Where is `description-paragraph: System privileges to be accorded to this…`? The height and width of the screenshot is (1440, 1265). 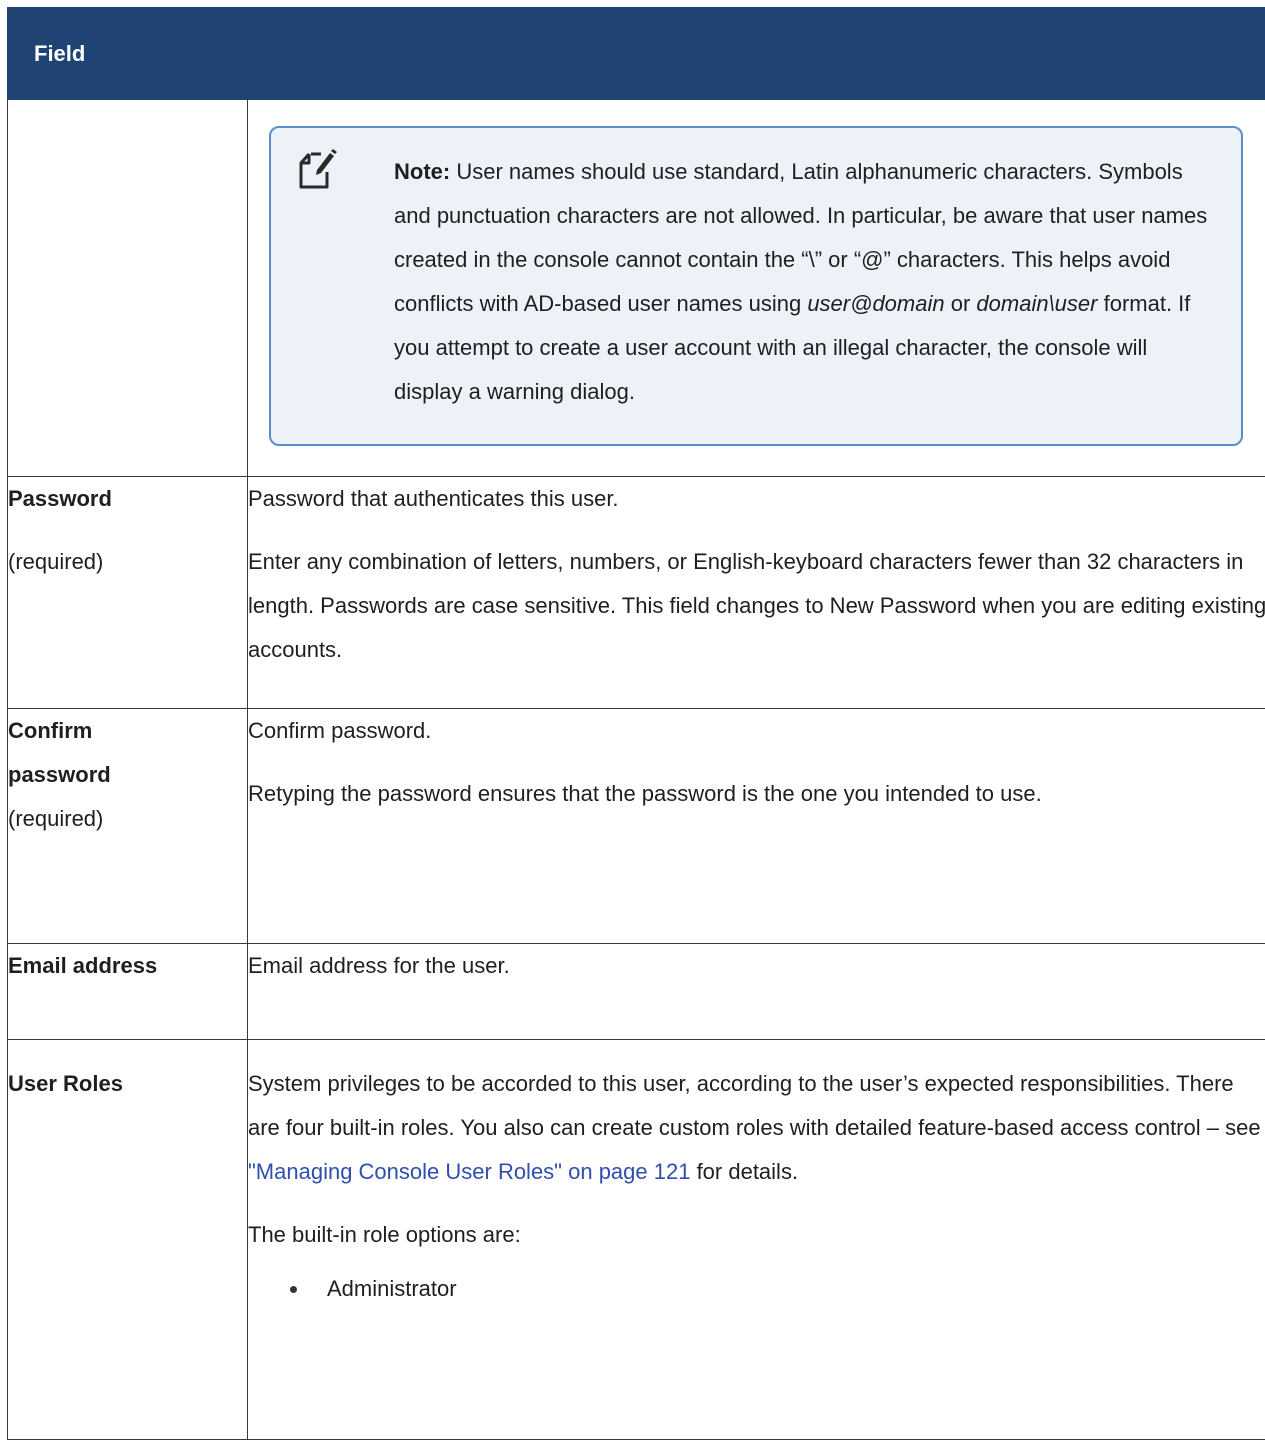
description-paragraph: System privileges to be accorded to this… is located at coordinates (756, 1128).